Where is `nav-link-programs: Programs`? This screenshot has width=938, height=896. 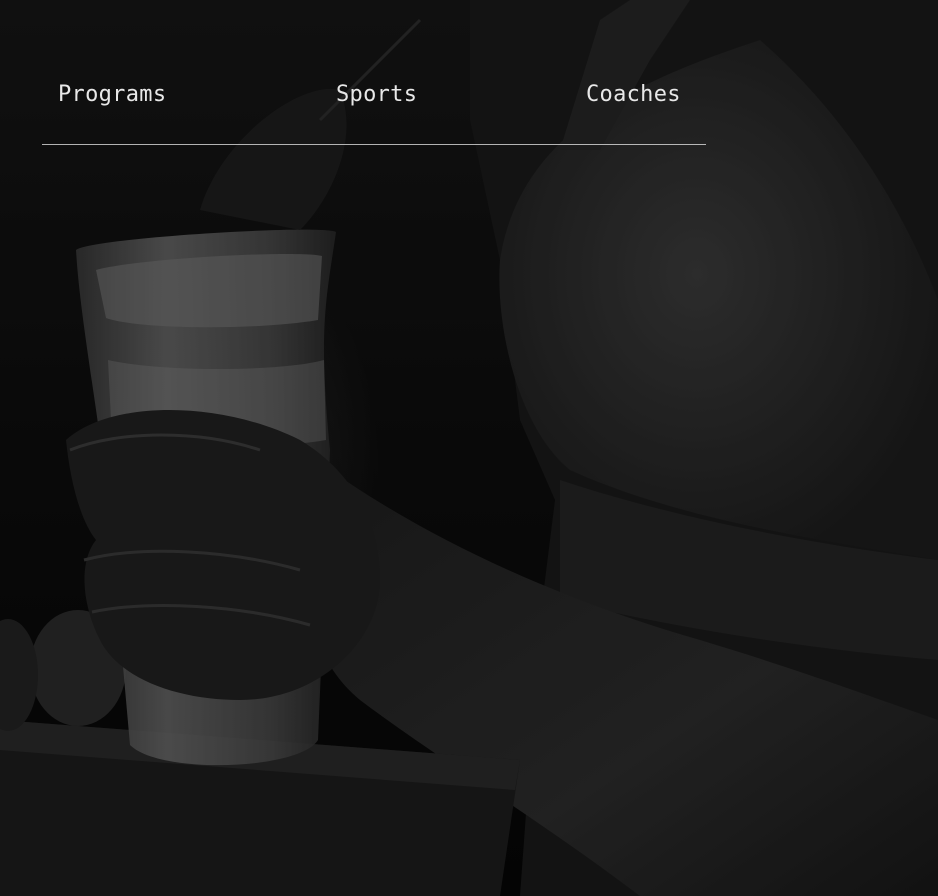
nav-link-programs: Programs is located at coordinates (112, 94).